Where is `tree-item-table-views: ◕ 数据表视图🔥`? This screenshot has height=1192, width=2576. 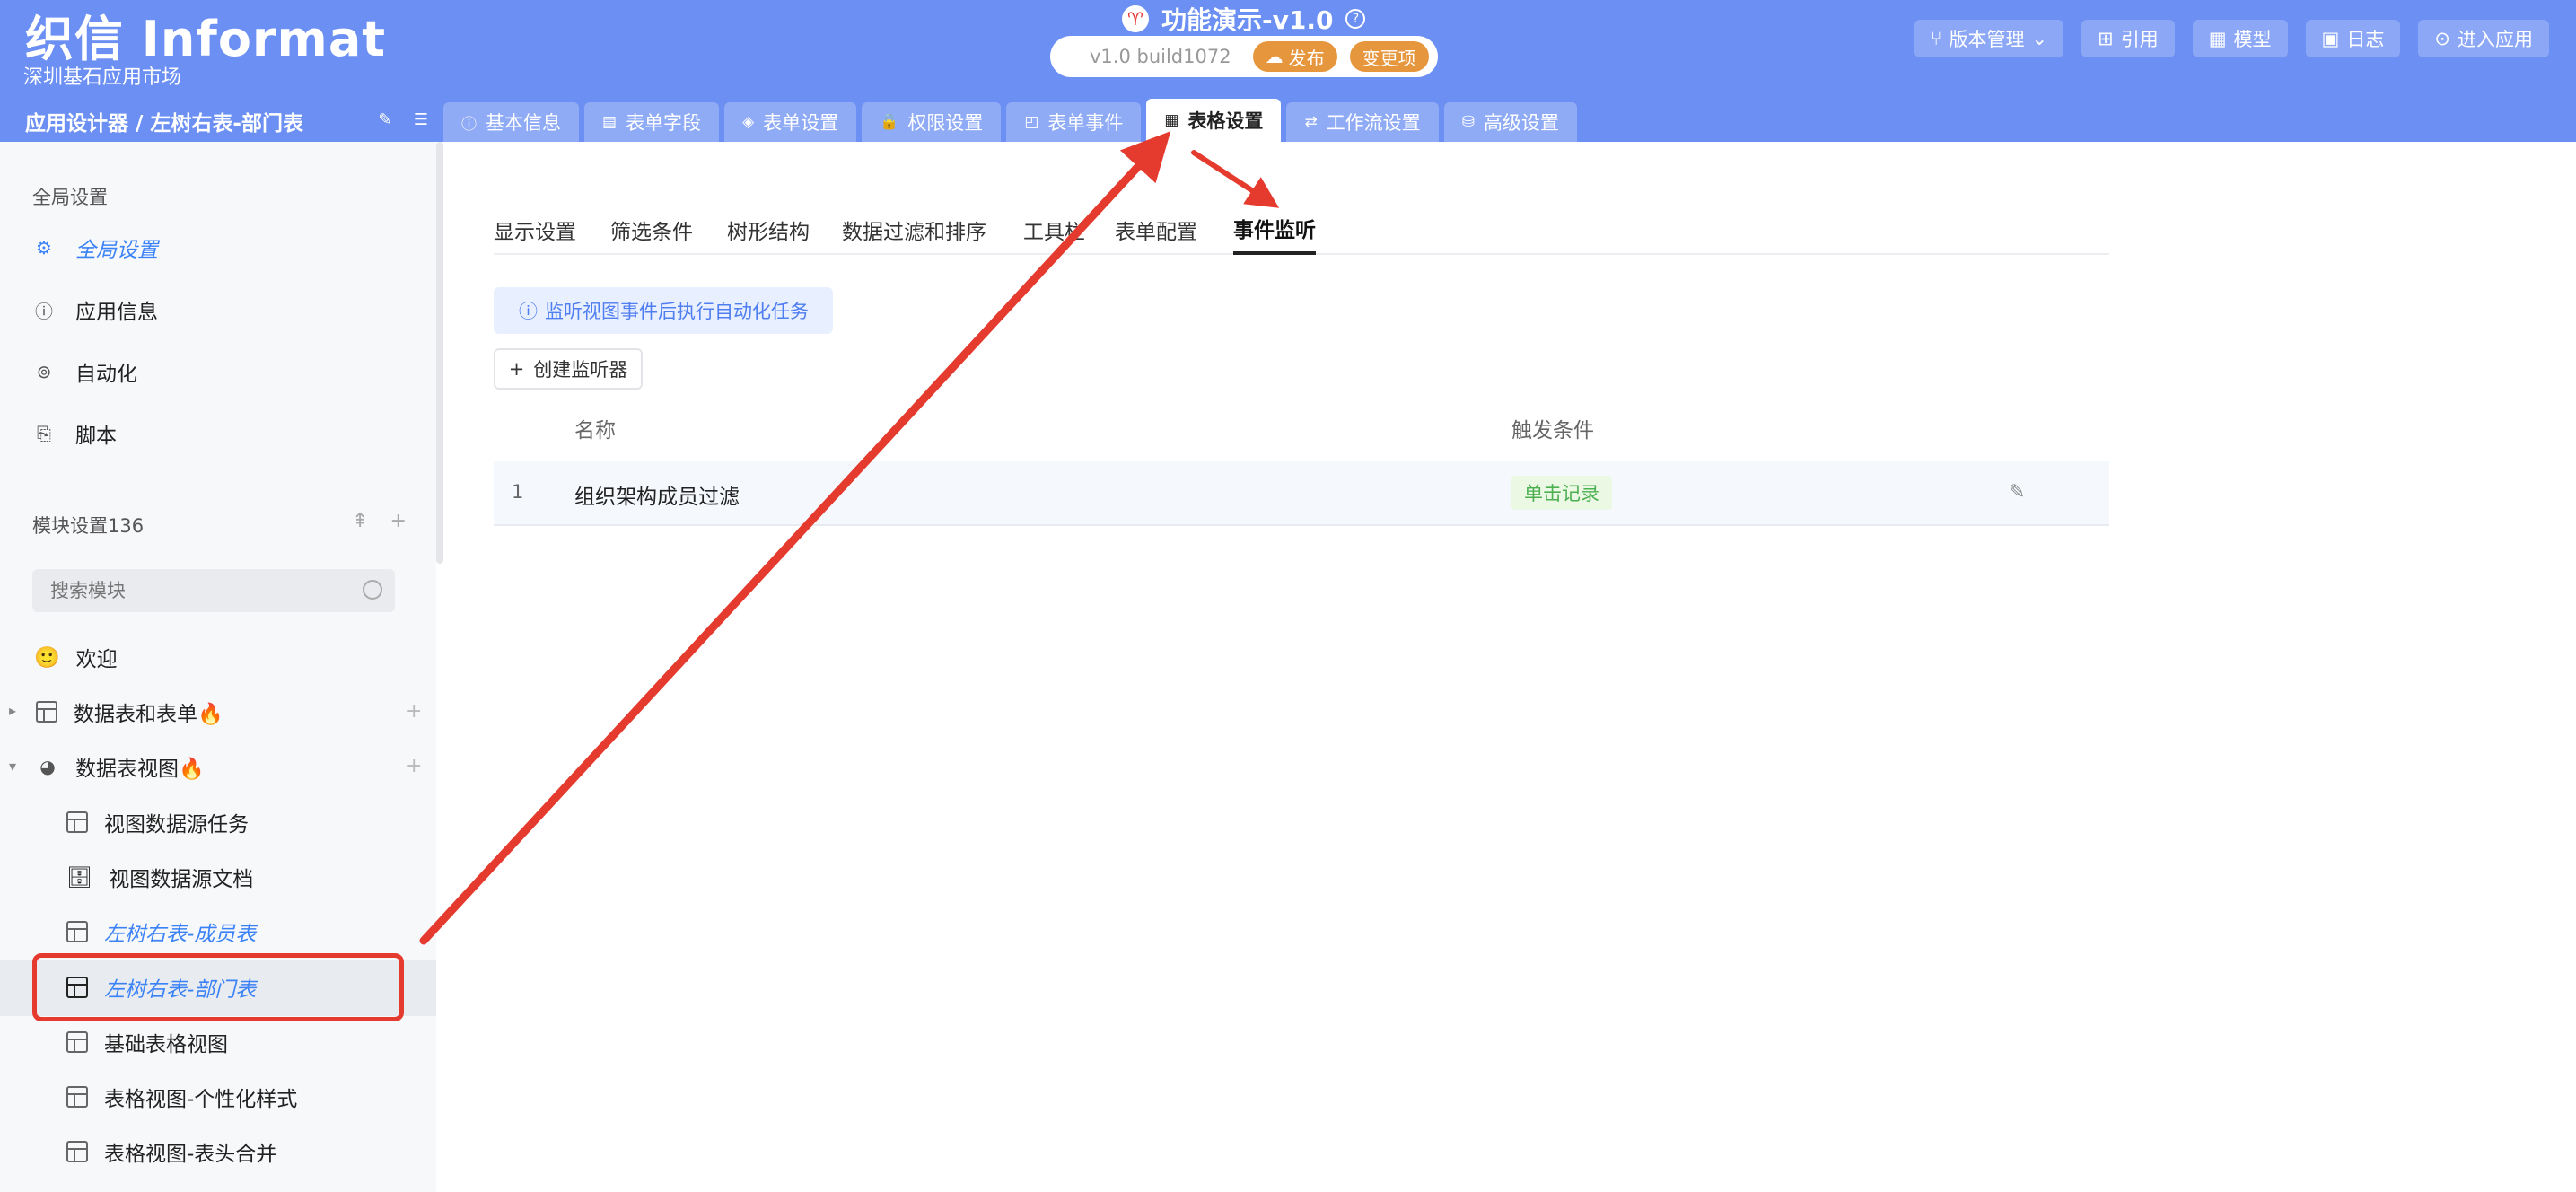 tree-item-table-views: ◕ 数据表视图🔥 is located at coordinates (120, 766).